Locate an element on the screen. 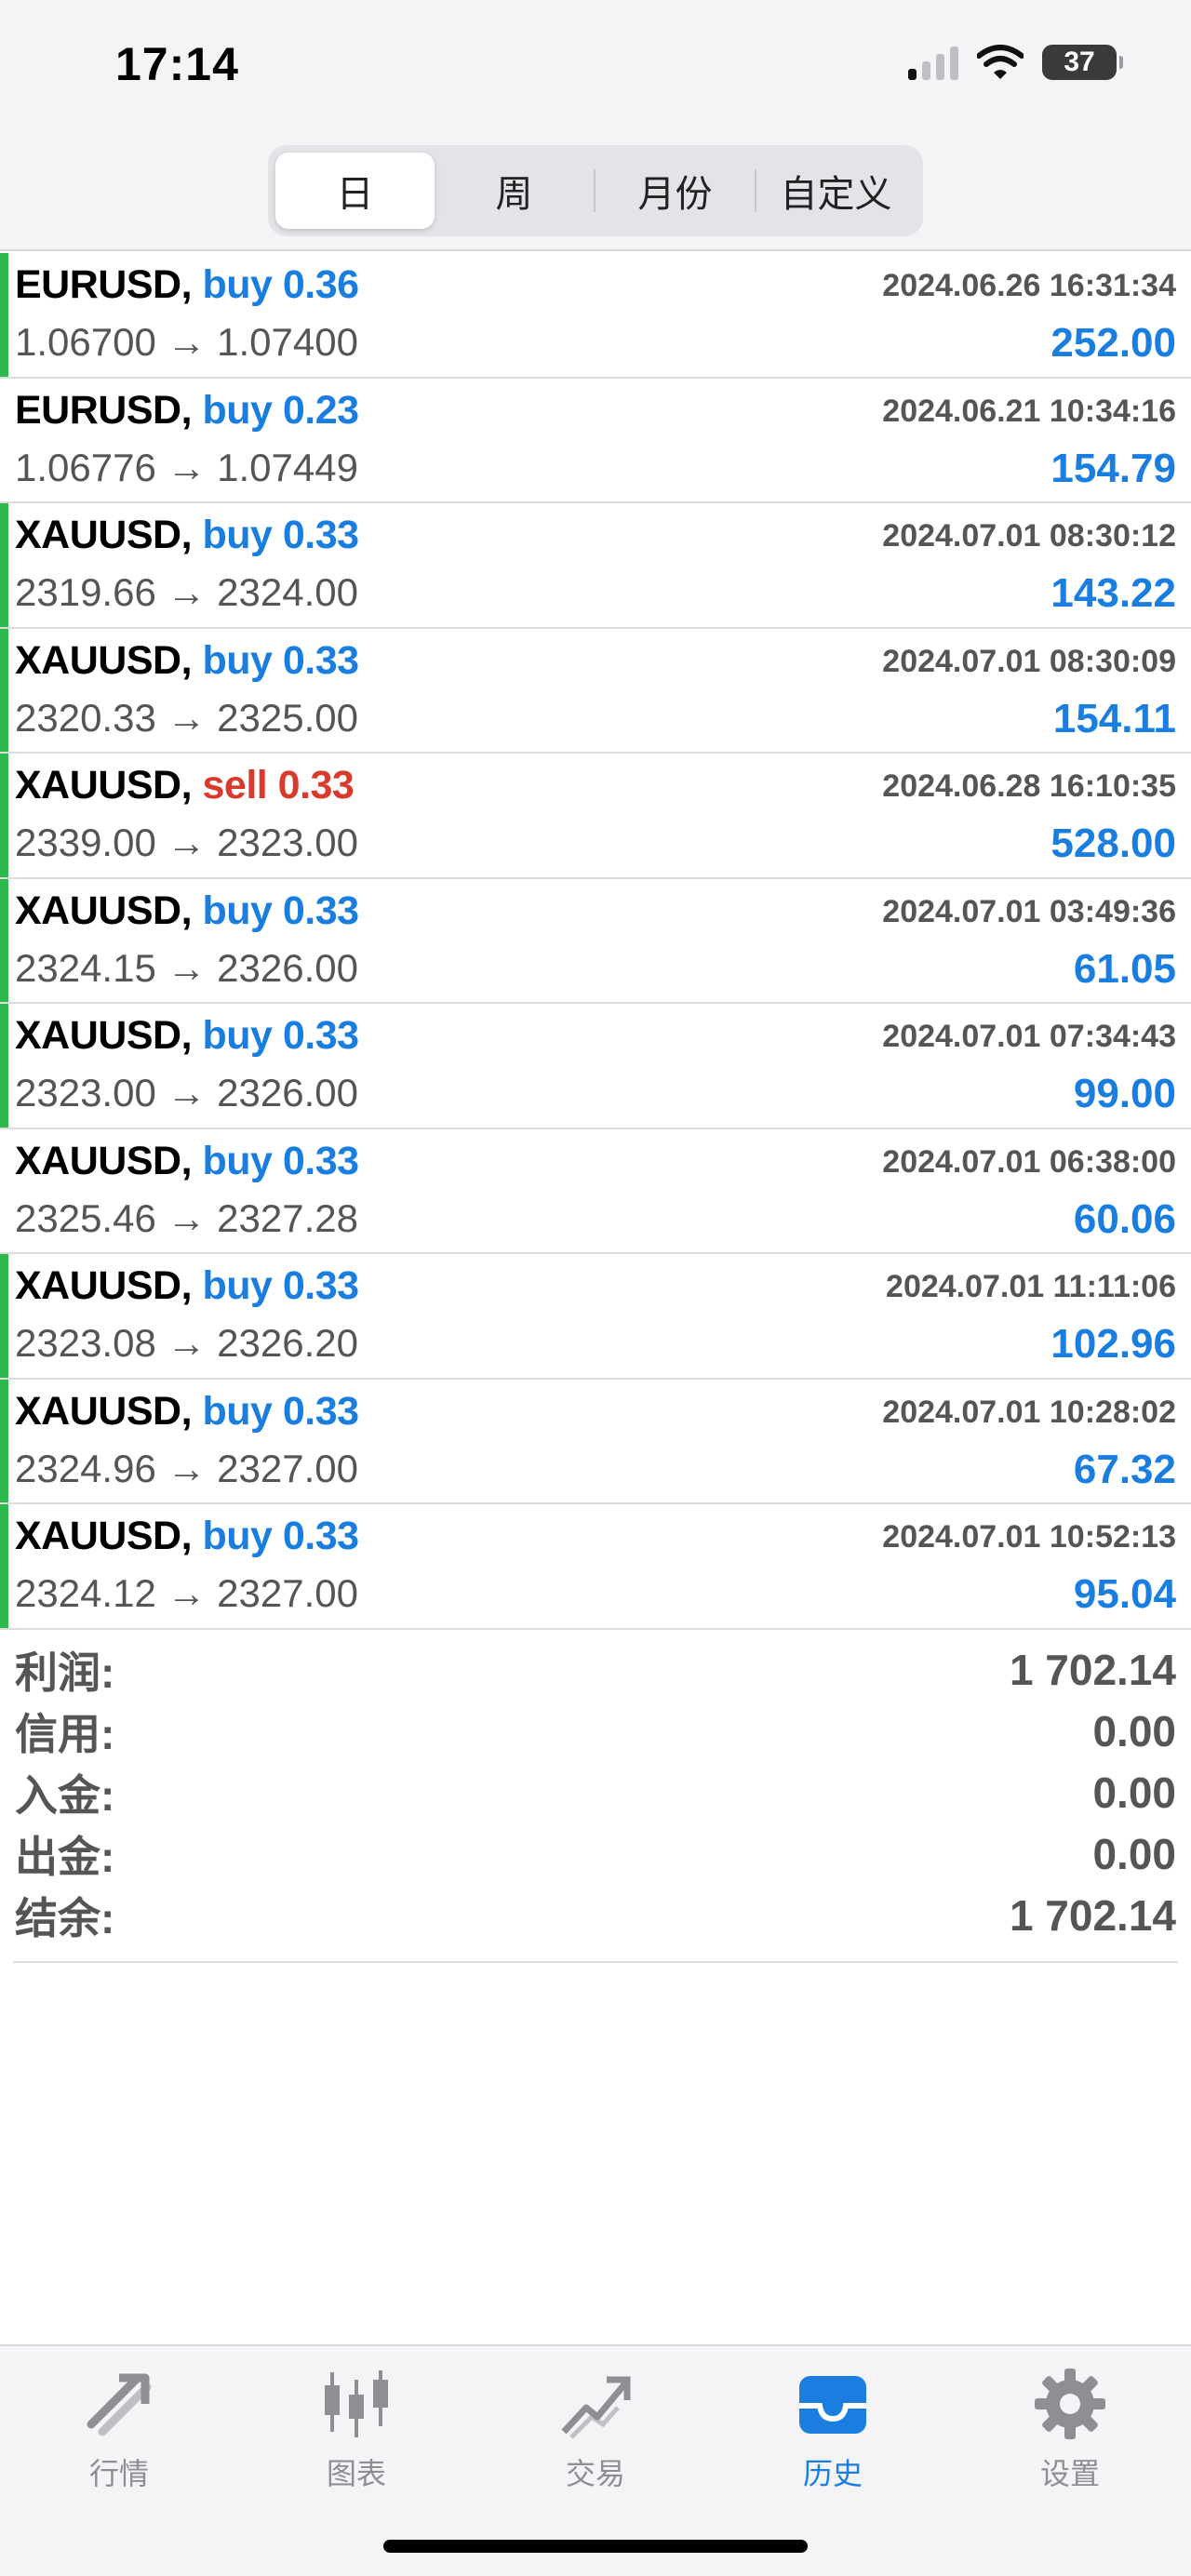  deal-type: sell 0.33 is located at coordinates (278, 785).